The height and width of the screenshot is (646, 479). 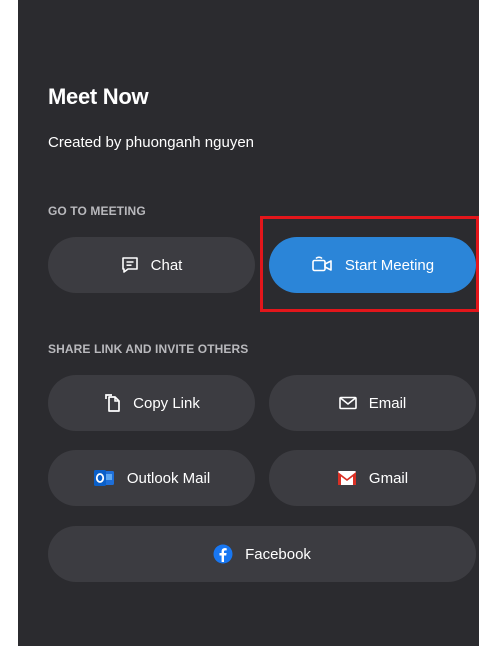 What do you see at coordinates (112, 403) in the screenshot?
I see `copy-icon` at bounding box center [112, 403].